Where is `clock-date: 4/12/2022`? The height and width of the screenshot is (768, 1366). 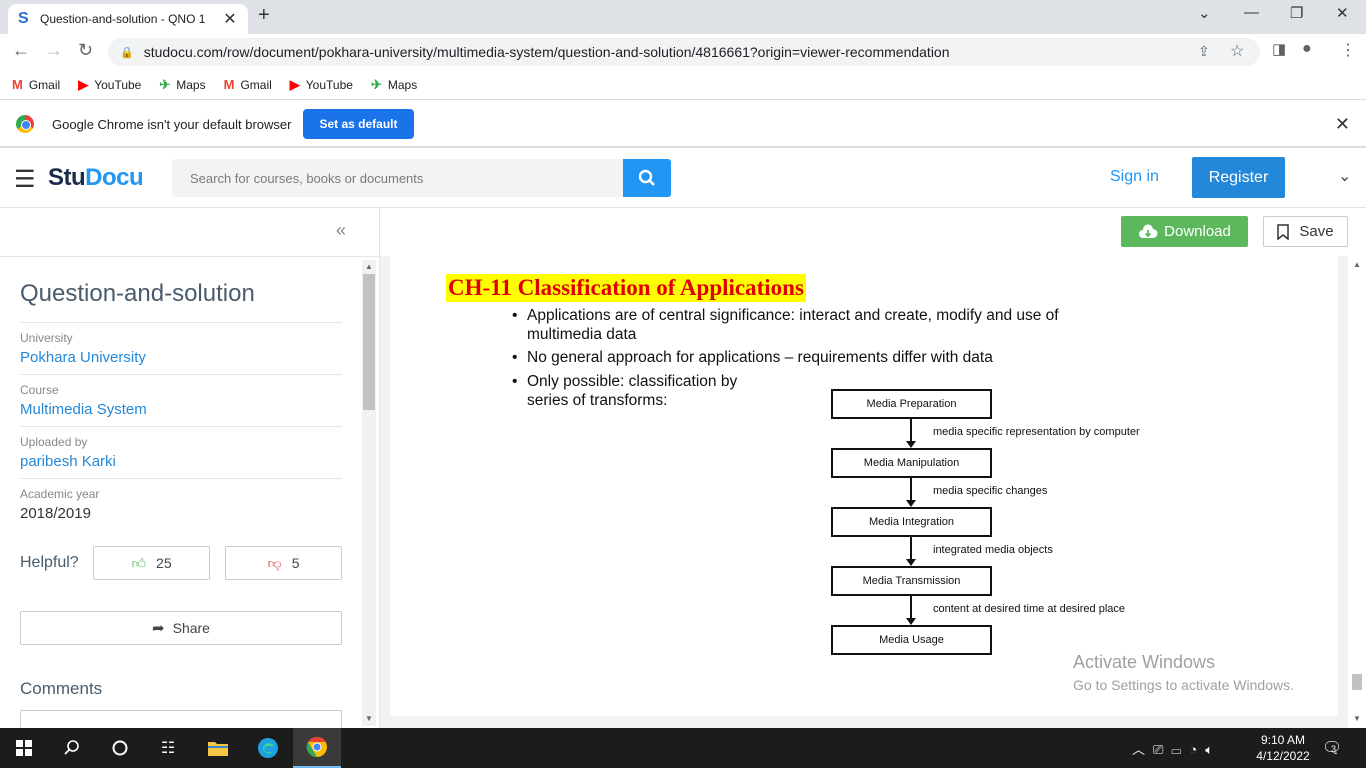 clock-date: 4/12/2022 is located at coordinates (1283, 756).